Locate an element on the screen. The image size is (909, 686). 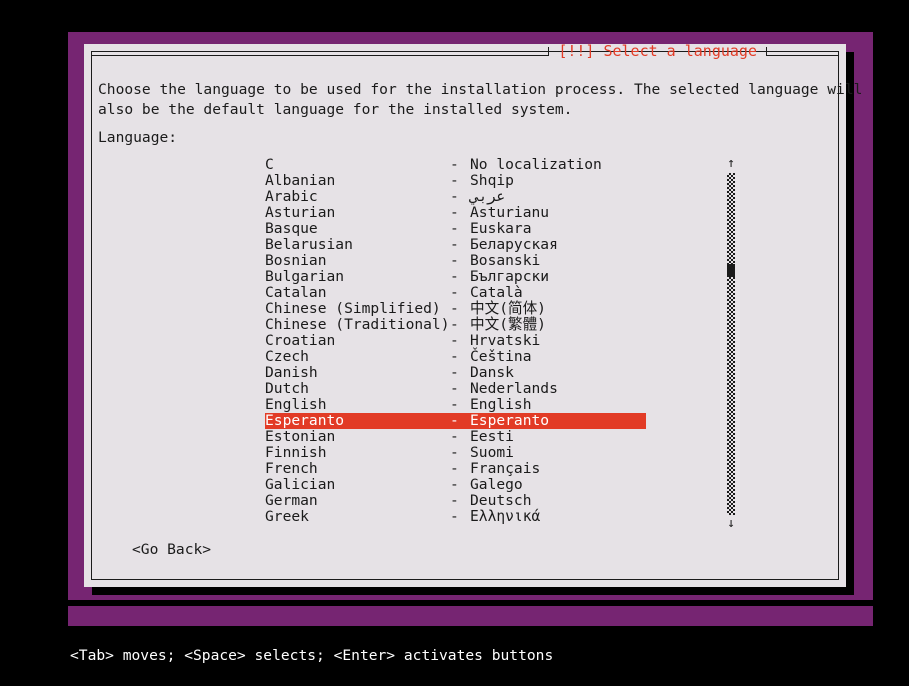
dialog-title: [!!] Select a language is located at coordinates (657, 50).